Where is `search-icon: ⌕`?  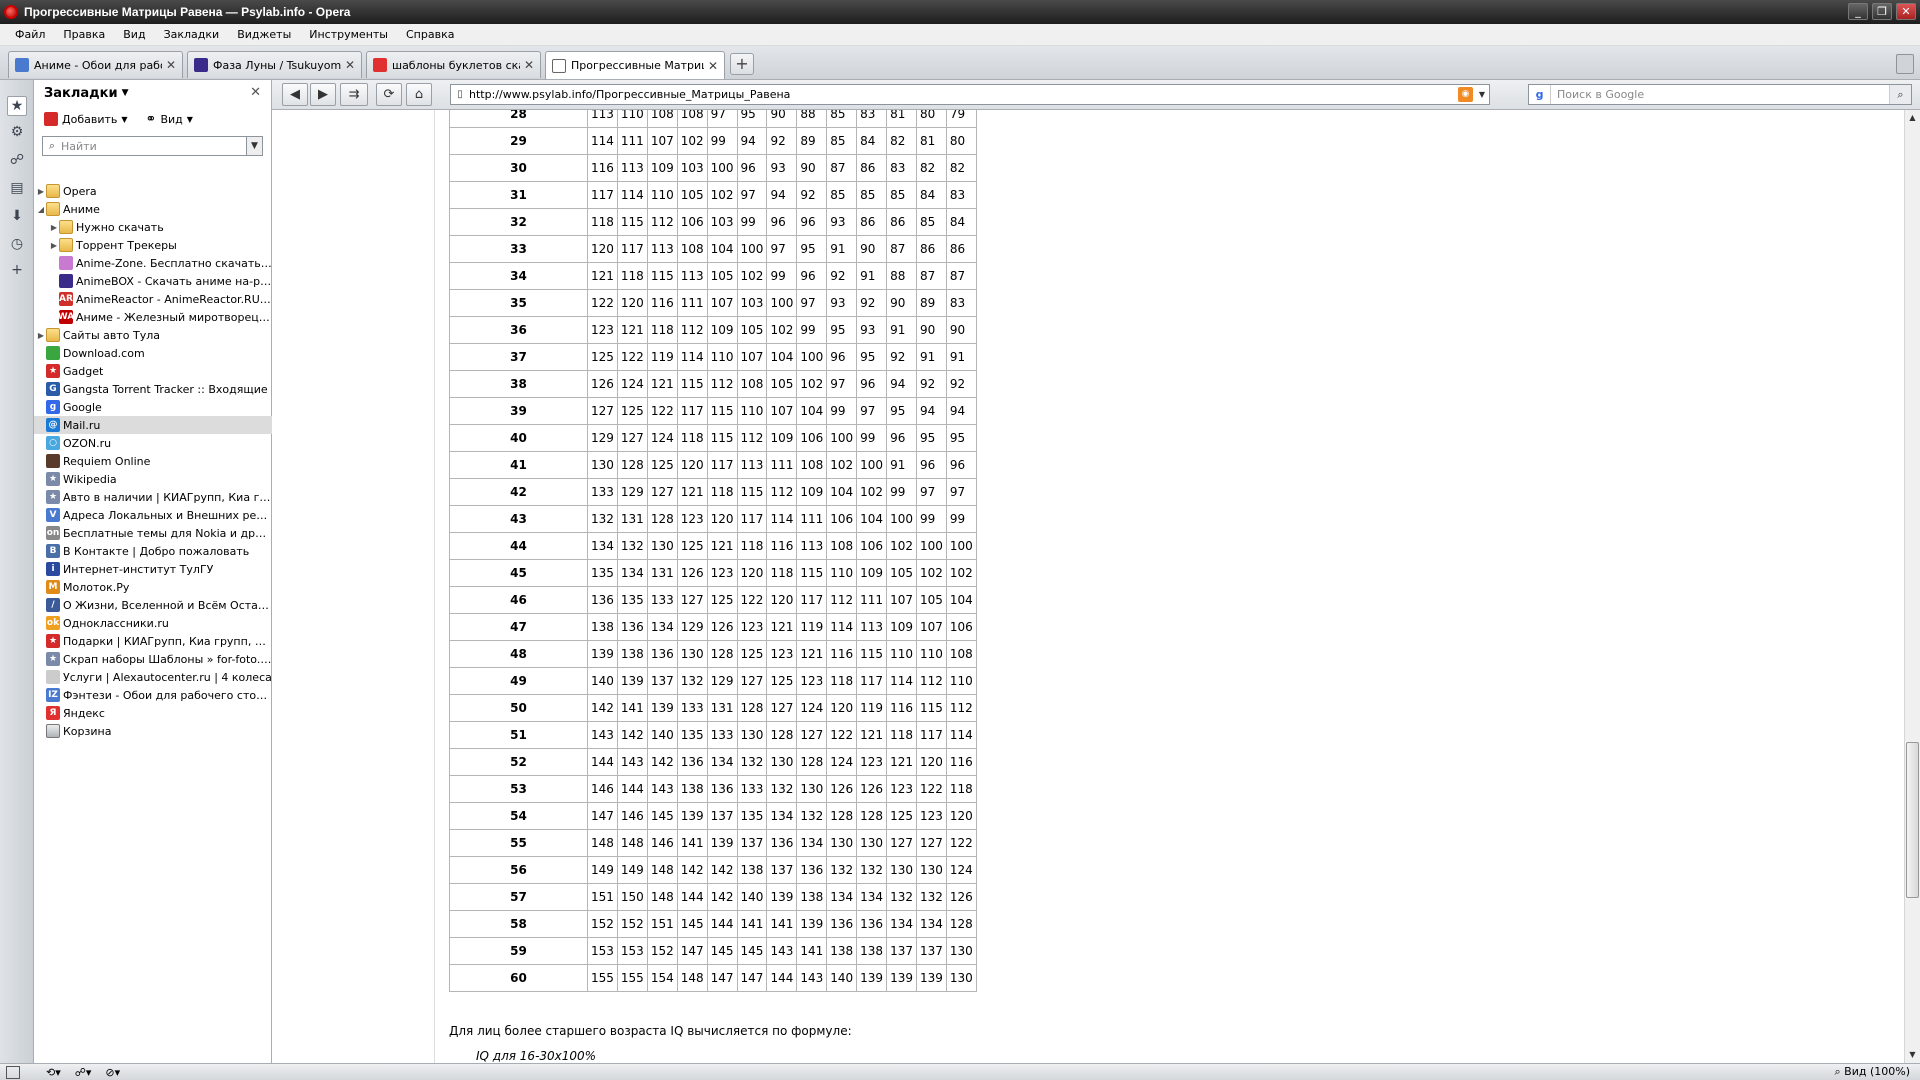
search-icon: ⌕ is located at coordinates (1900, 94).